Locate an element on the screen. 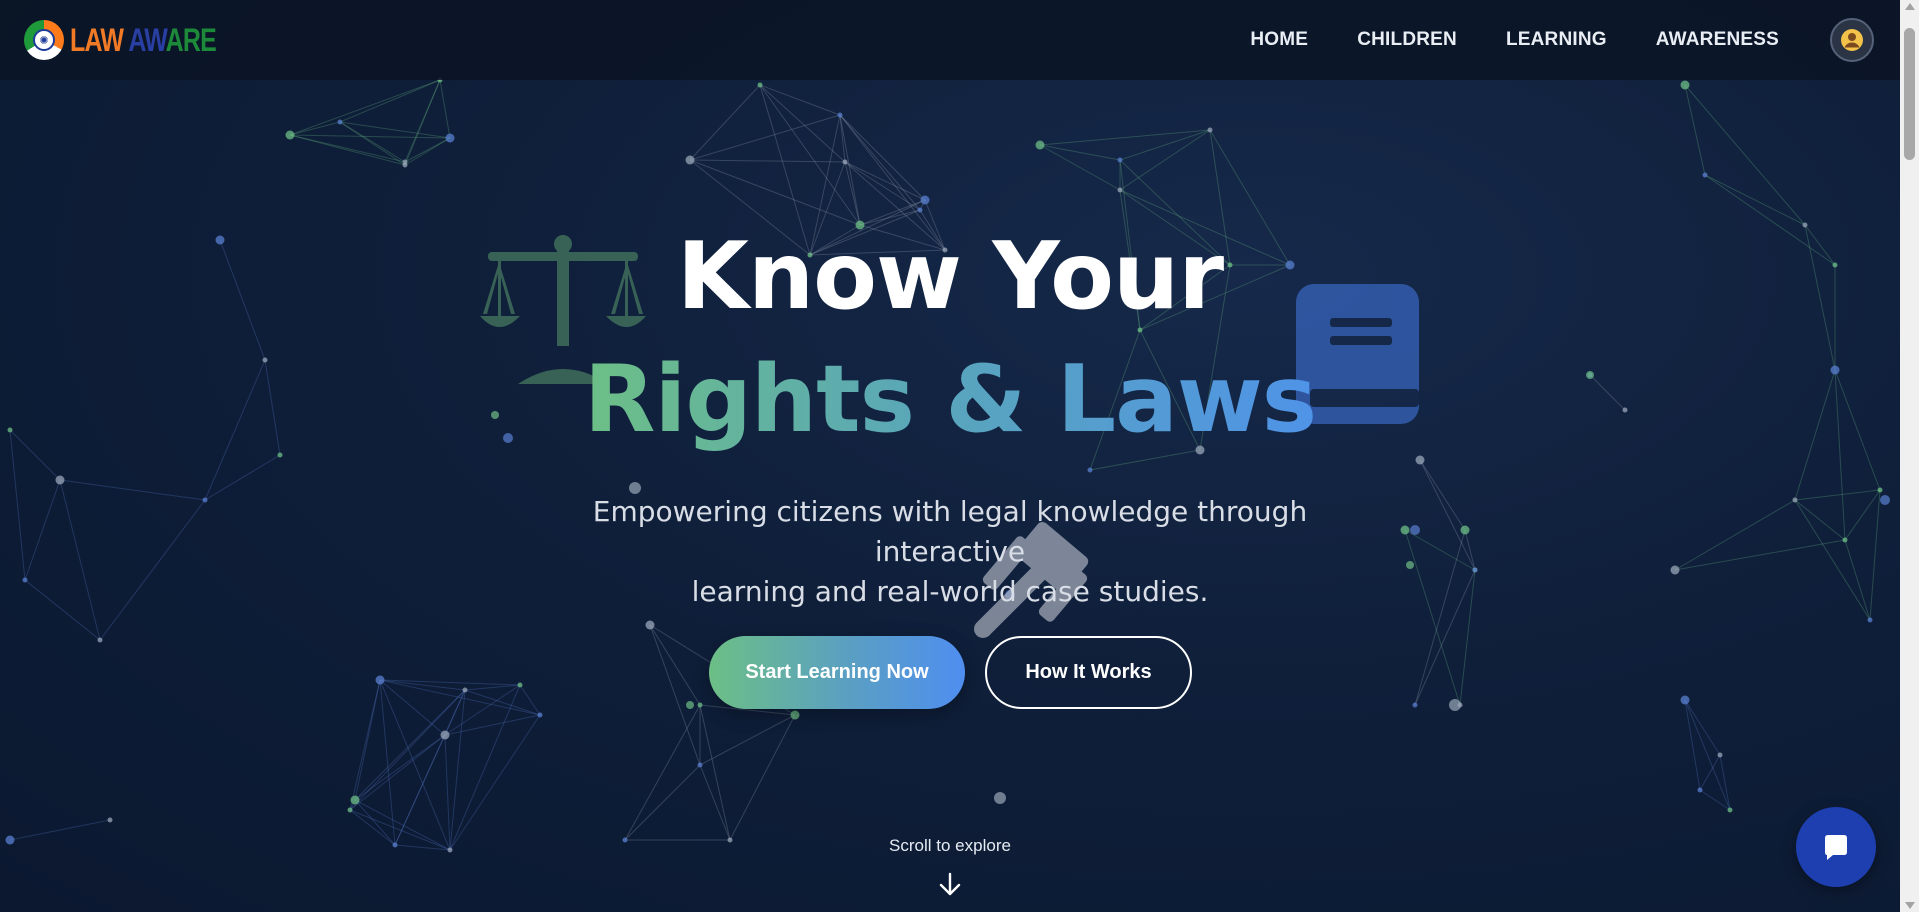 This screenshot has height=912, width=1919. how-it-works-button: How It Works is located at coordinates (1088, 672).